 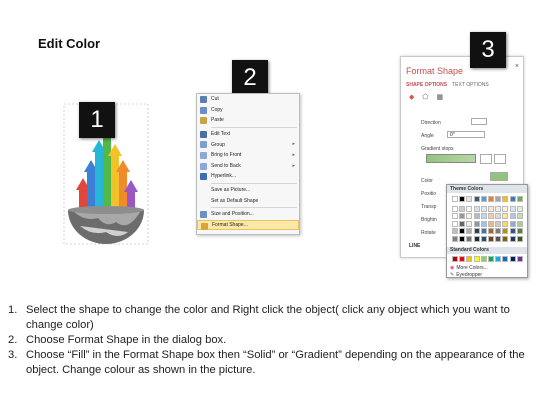 I want to click on eyedropper-link: ✎ Eyedropper, so click(x=466, y=275).